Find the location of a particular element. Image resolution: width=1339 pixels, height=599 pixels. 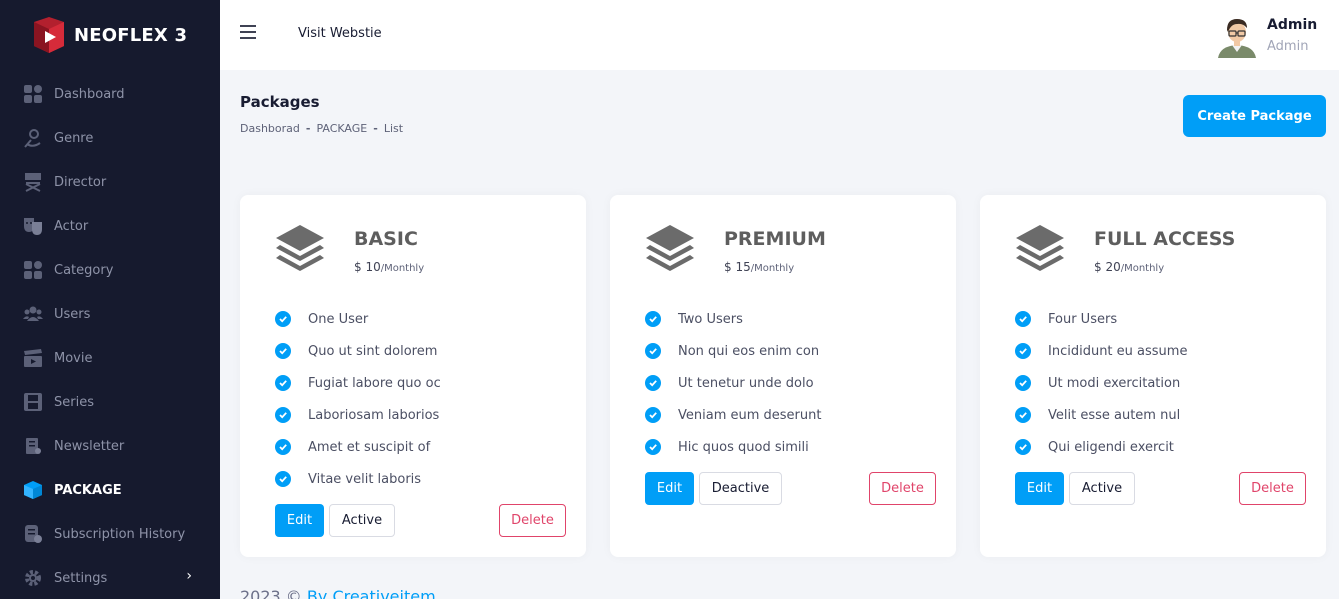

footer-link: By Creativeitem is located at coordinates (371, 593).